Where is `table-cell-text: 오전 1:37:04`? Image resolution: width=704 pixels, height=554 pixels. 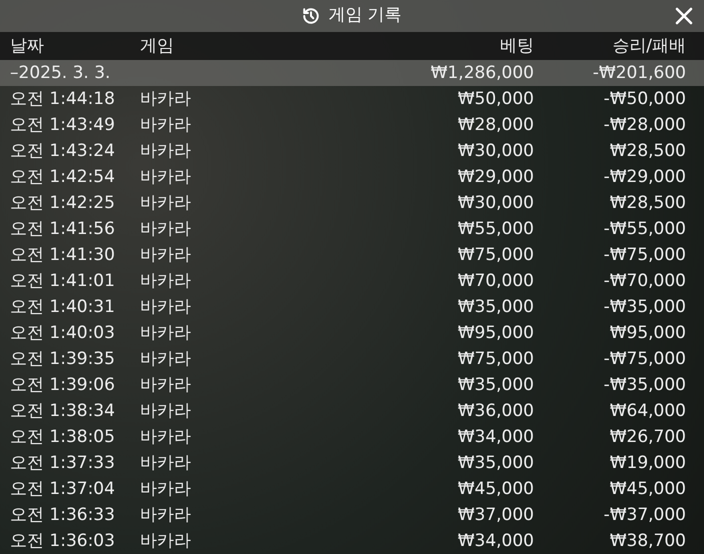
table-cell-text: 오전 1:37:04 is located at coordinates (63, 489).